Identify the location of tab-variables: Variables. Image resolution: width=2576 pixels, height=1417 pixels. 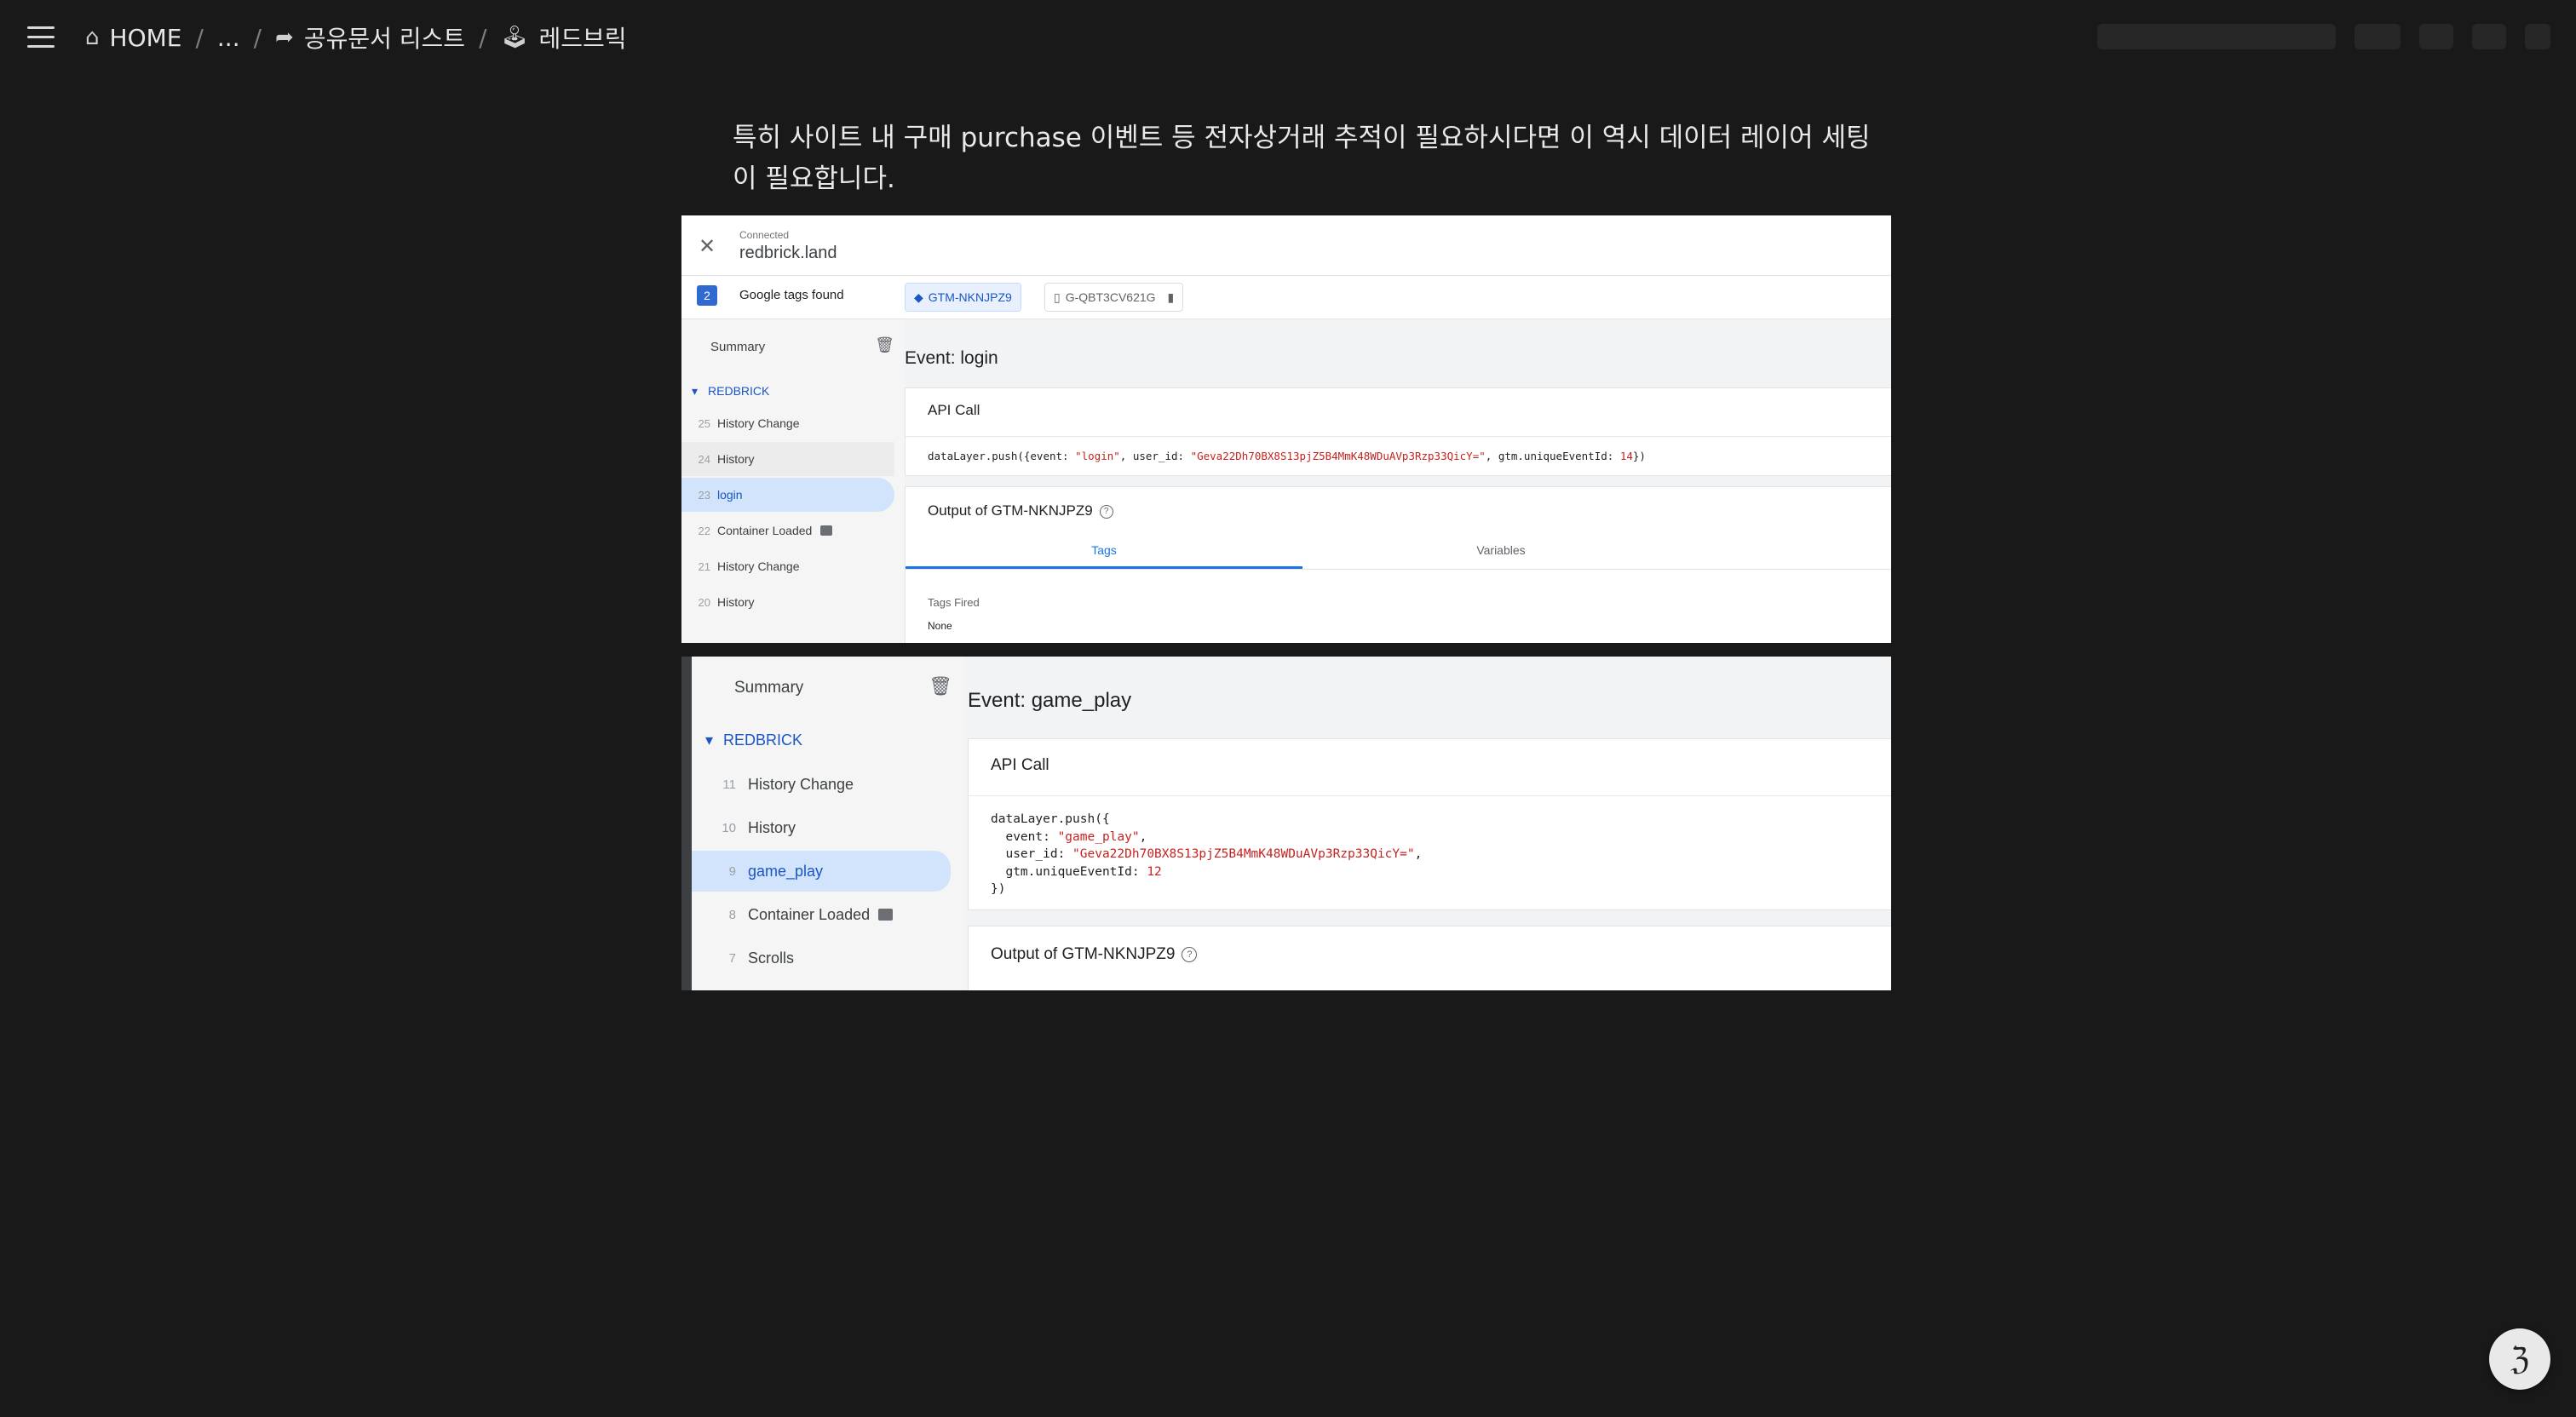
(1500, 550).